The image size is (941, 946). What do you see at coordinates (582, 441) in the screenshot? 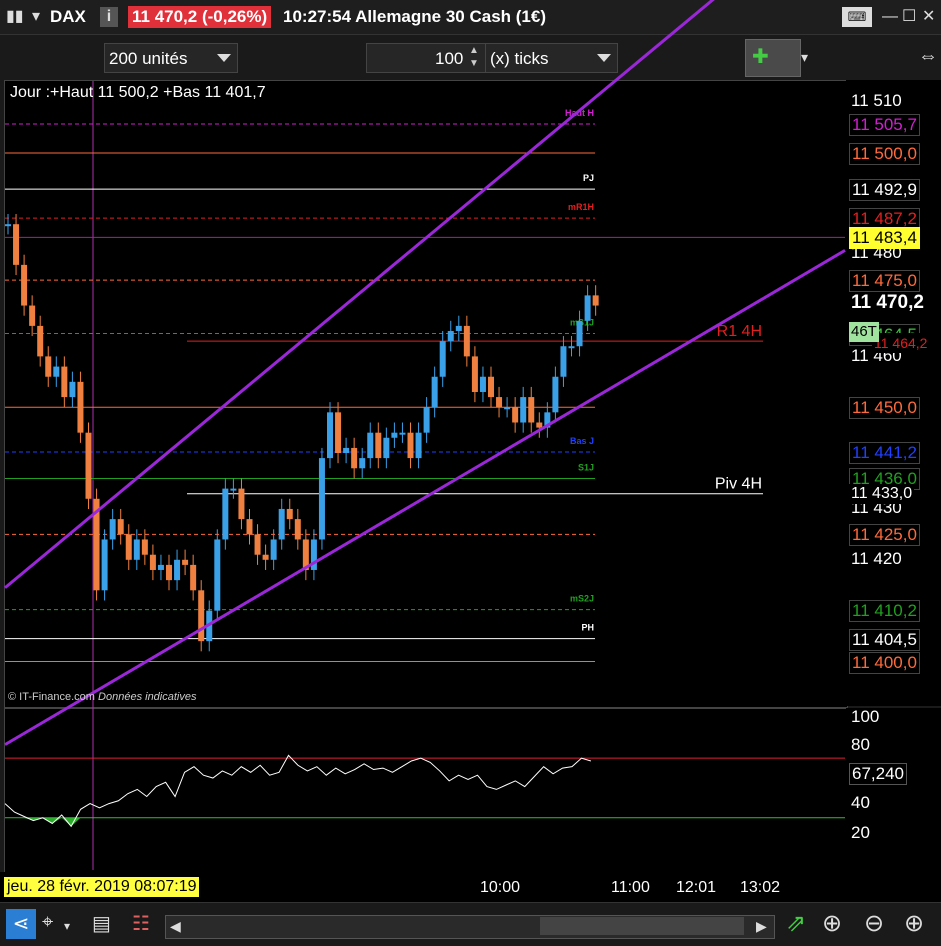
I see `level-name-label: Bas J` at bounding box center [582, 441].